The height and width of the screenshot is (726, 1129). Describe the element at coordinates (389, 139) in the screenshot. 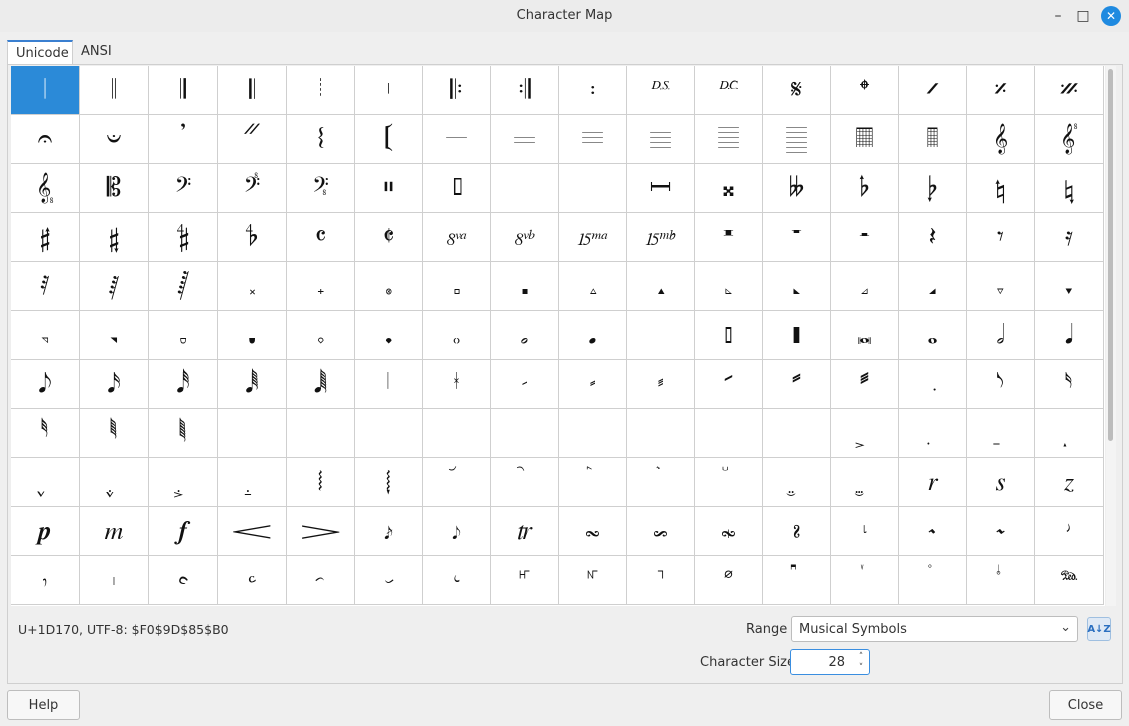

I see `char-cell: 𝄕` at that location.